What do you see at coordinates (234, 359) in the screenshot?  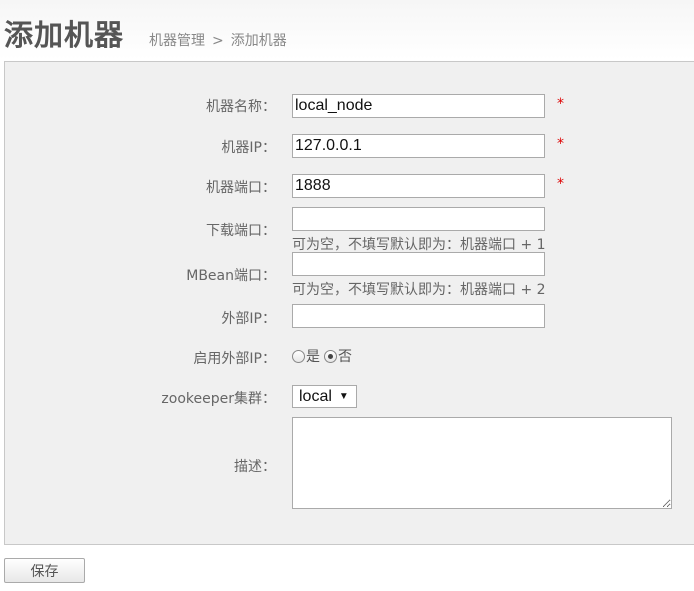 I see `use-external-ip-label: 启用外部IP：` at bounding box center [234, 359].